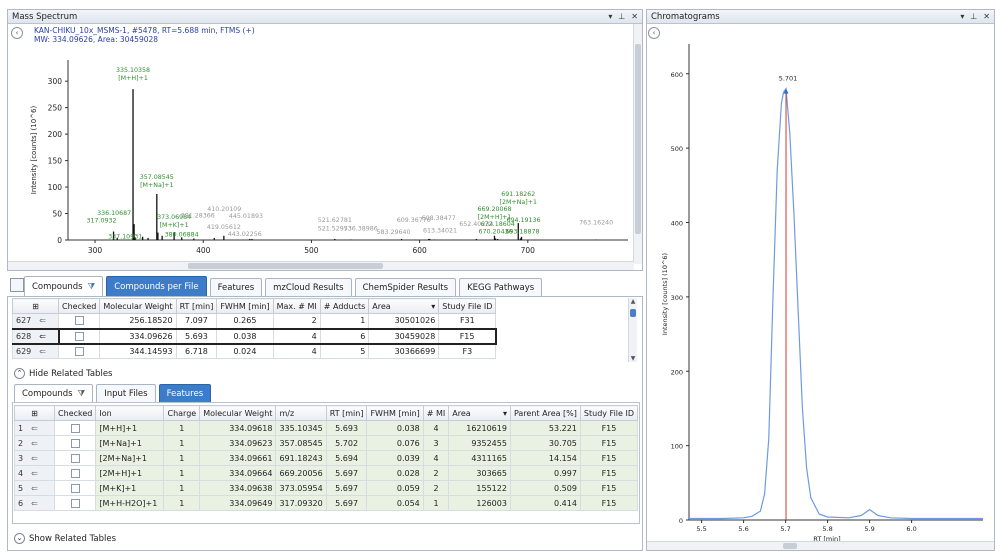 Image resolution: width=1000 pixels, height=560 pixels. I want to click on tab-compounds: Compounds ⧩, so click(64, 286).